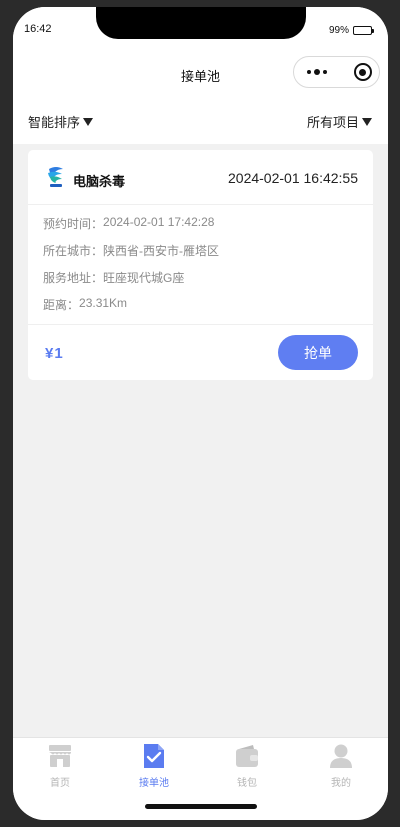  Describe the element at coordinates (200, 352) in the screenshot. I see `order-card-footer: ¥1 抢单` at that location.